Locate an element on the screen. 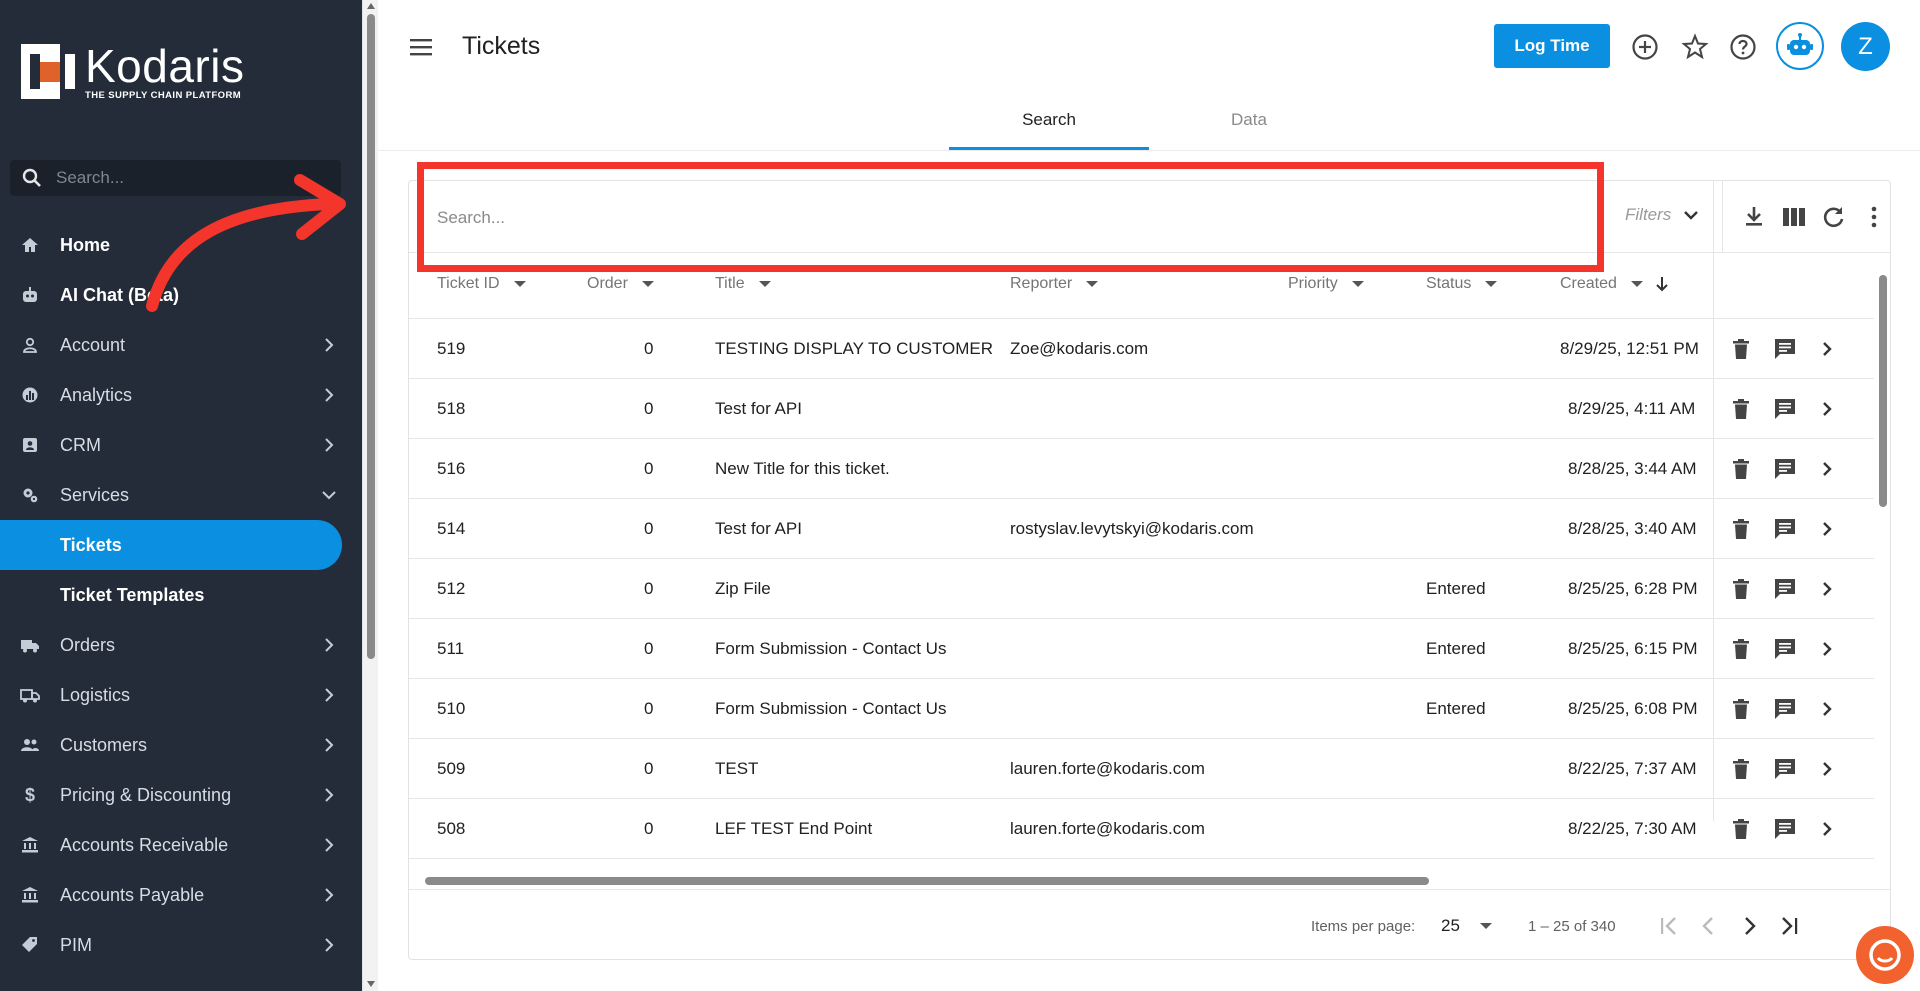 The image size is (1920, 991). tabs-divider is located at coordinates (1149, 150).